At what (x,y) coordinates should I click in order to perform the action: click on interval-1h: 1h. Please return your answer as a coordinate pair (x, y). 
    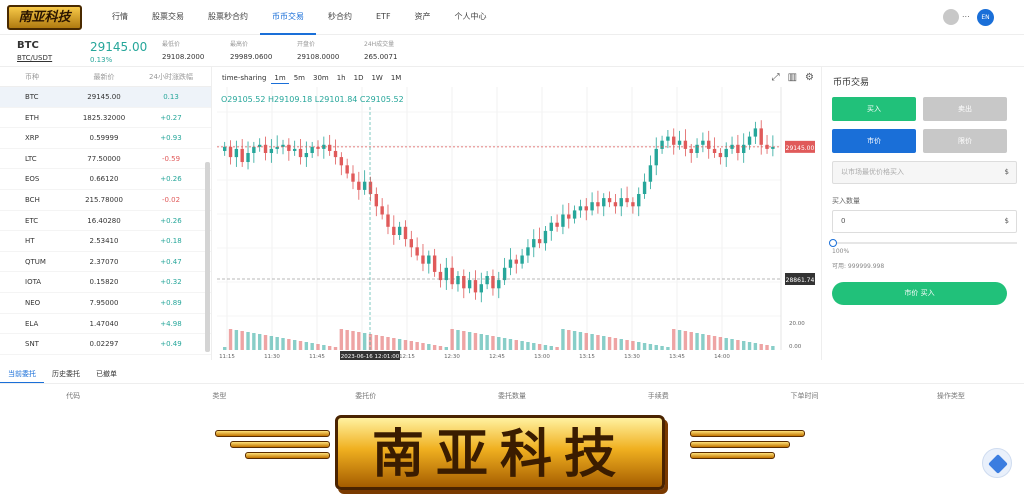
    Looking at the image, I should click on (341, 78).